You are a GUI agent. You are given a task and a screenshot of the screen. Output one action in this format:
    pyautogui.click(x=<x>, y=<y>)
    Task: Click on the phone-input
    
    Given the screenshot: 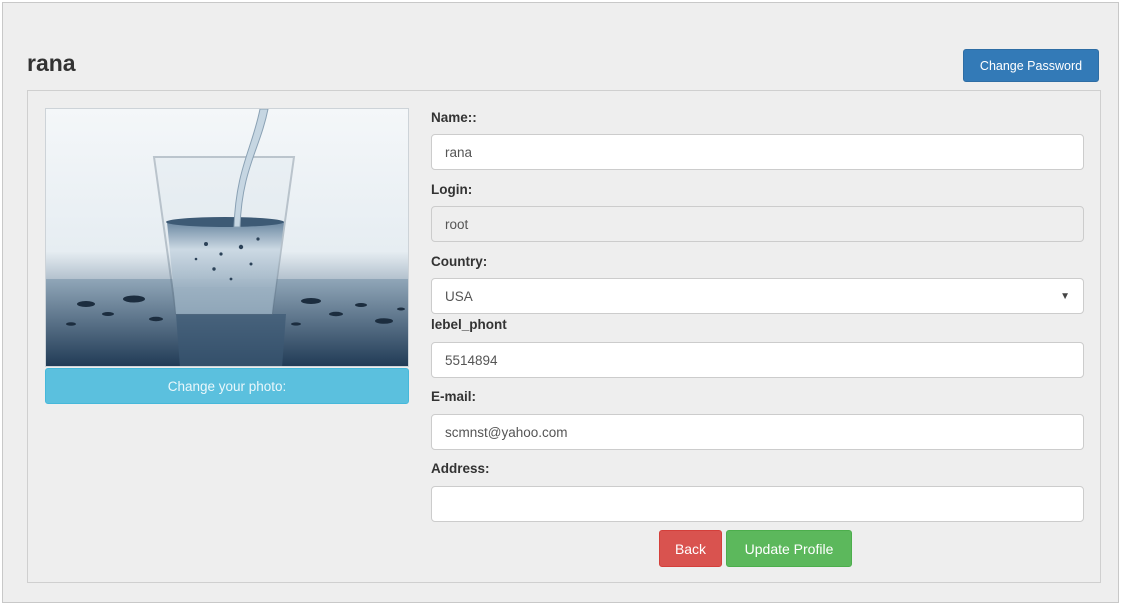 What is the action you would take?
    pyautogui.click(x=757, y=360)
    